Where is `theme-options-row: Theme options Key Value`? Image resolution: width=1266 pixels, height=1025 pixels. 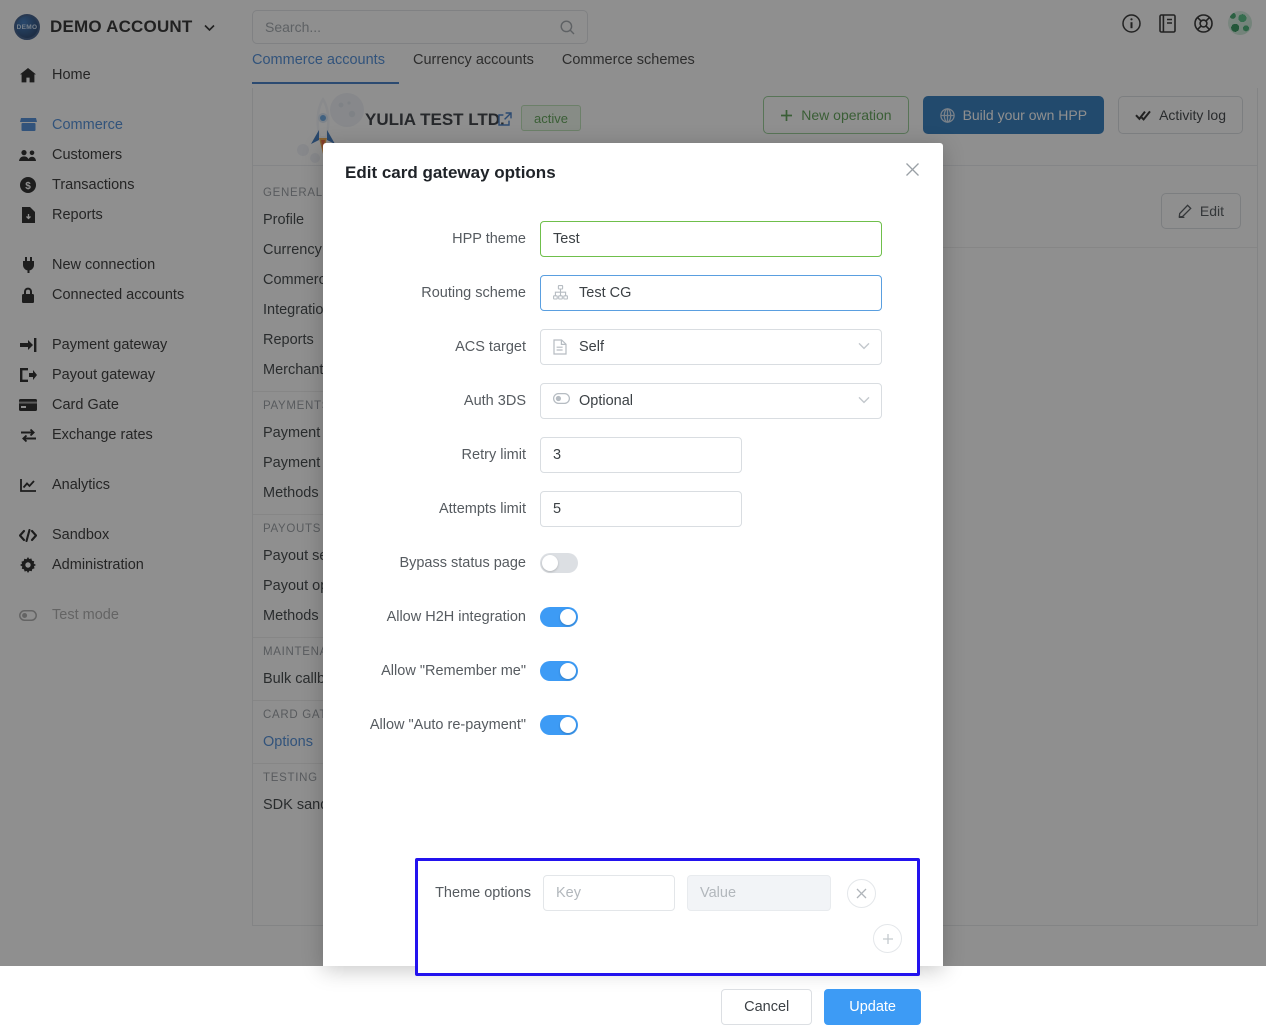
theme-options-row: Theme options Key Value is located at coordinates (667, 886).